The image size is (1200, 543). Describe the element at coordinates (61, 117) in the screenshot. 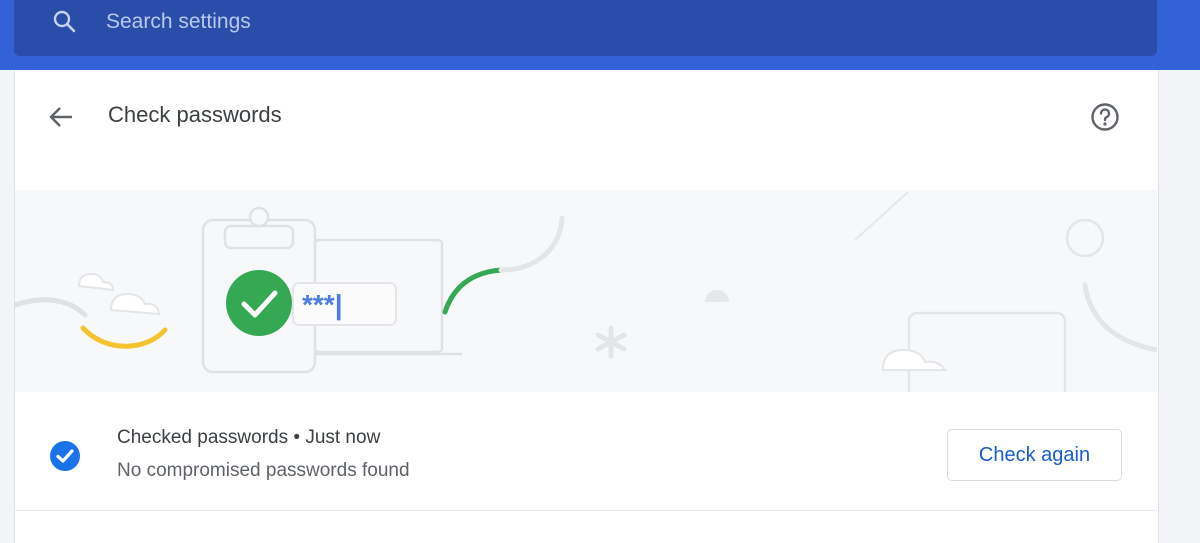

I see `back-arrow-icon` at that location.